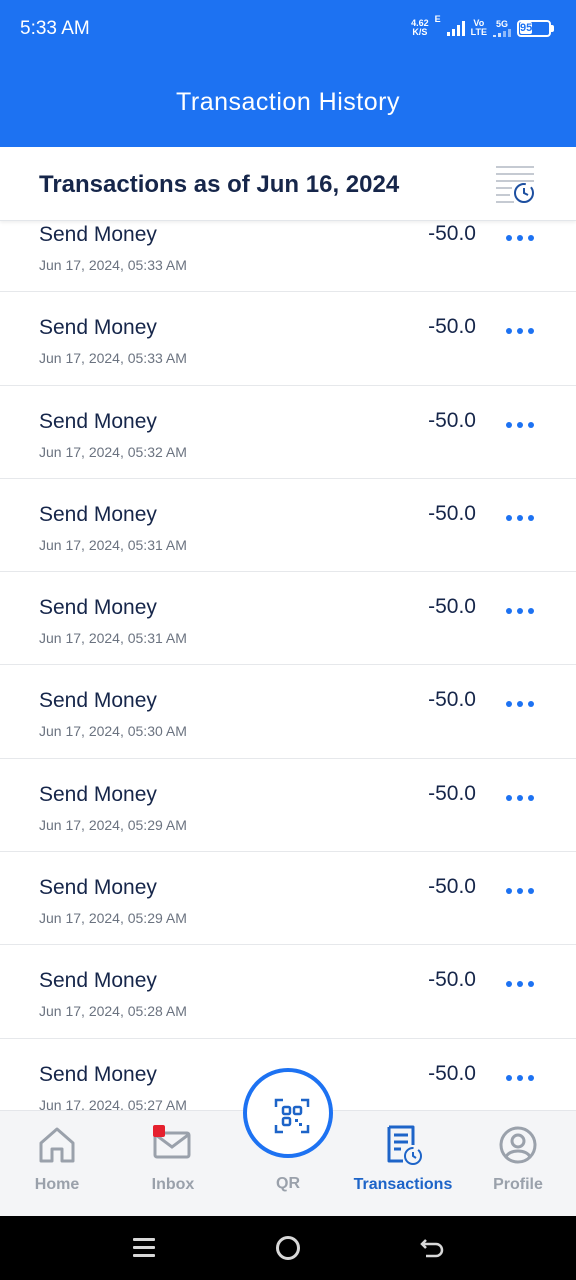  What do you see at coordinates (420, 32) in the screenshot?
I see `net-speed-unit: K/S` at bounding box center [420, 32].